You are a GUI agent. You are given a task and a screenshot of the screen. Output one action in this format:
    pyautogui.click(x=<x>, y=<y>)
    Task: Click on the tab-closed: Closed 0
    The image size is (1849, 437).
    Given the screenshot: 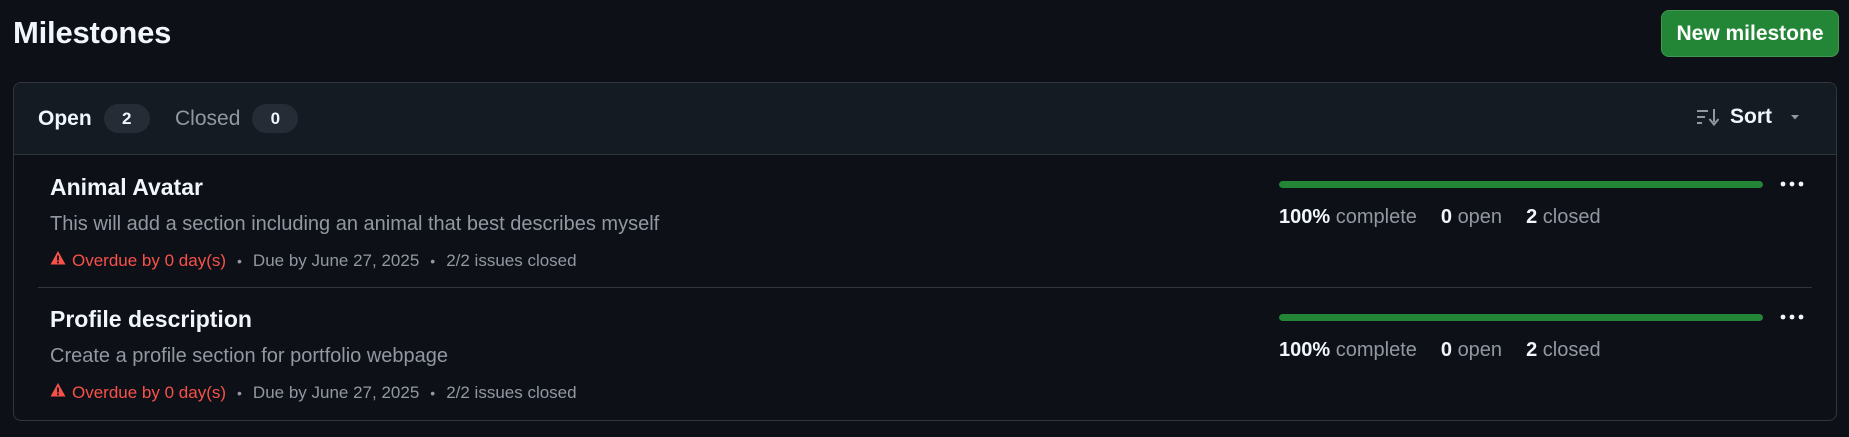 What is the action you would take?
    pyautogui.click(x=237, y=118)
    